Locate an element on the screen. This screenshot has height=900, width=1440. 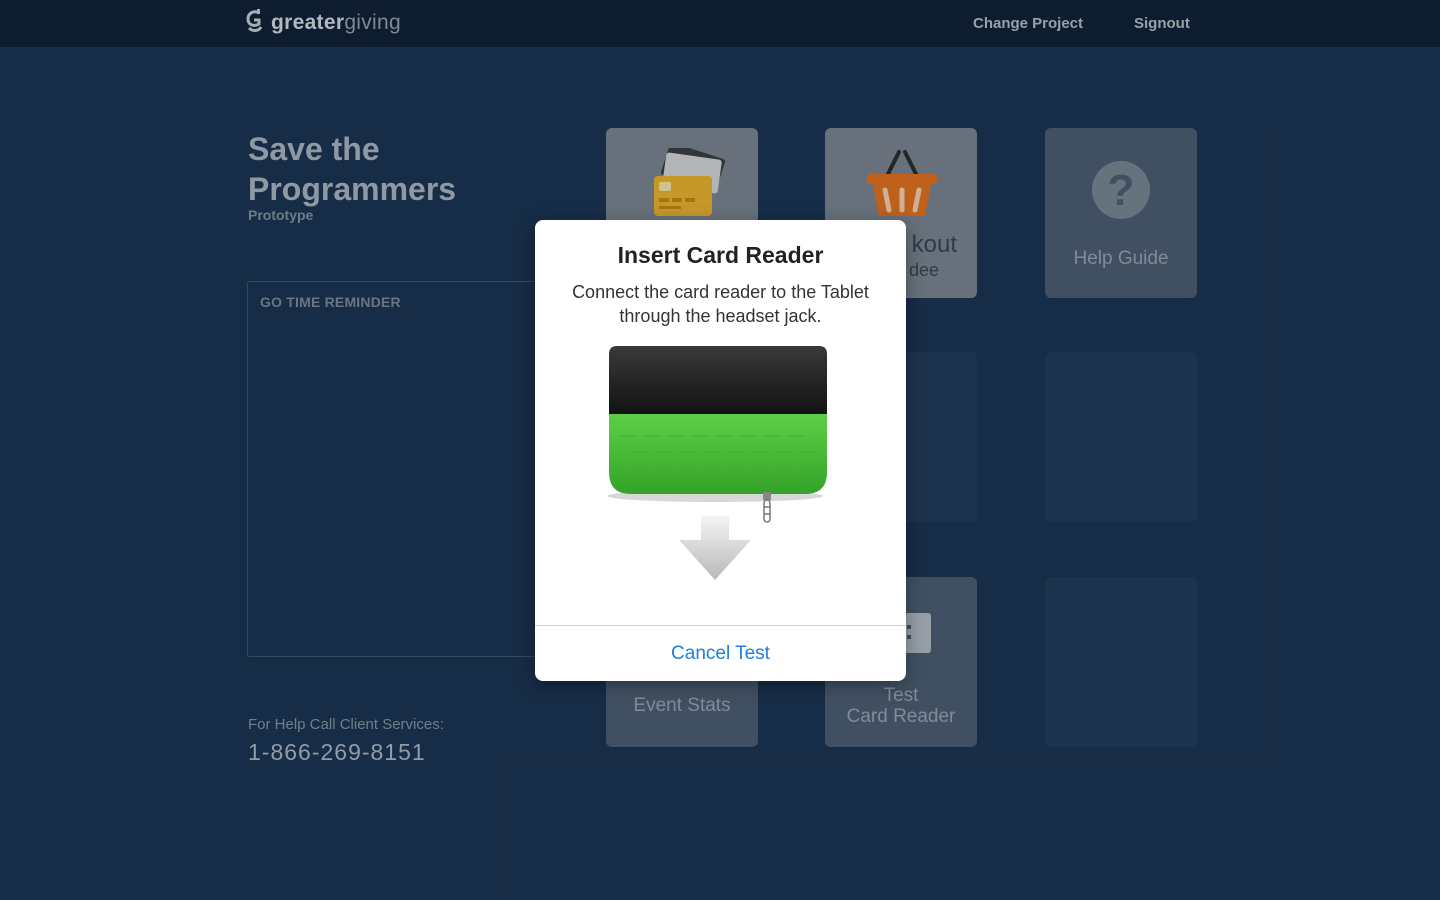
card-reader-illustration-icon is located at coordinates (717, 463).